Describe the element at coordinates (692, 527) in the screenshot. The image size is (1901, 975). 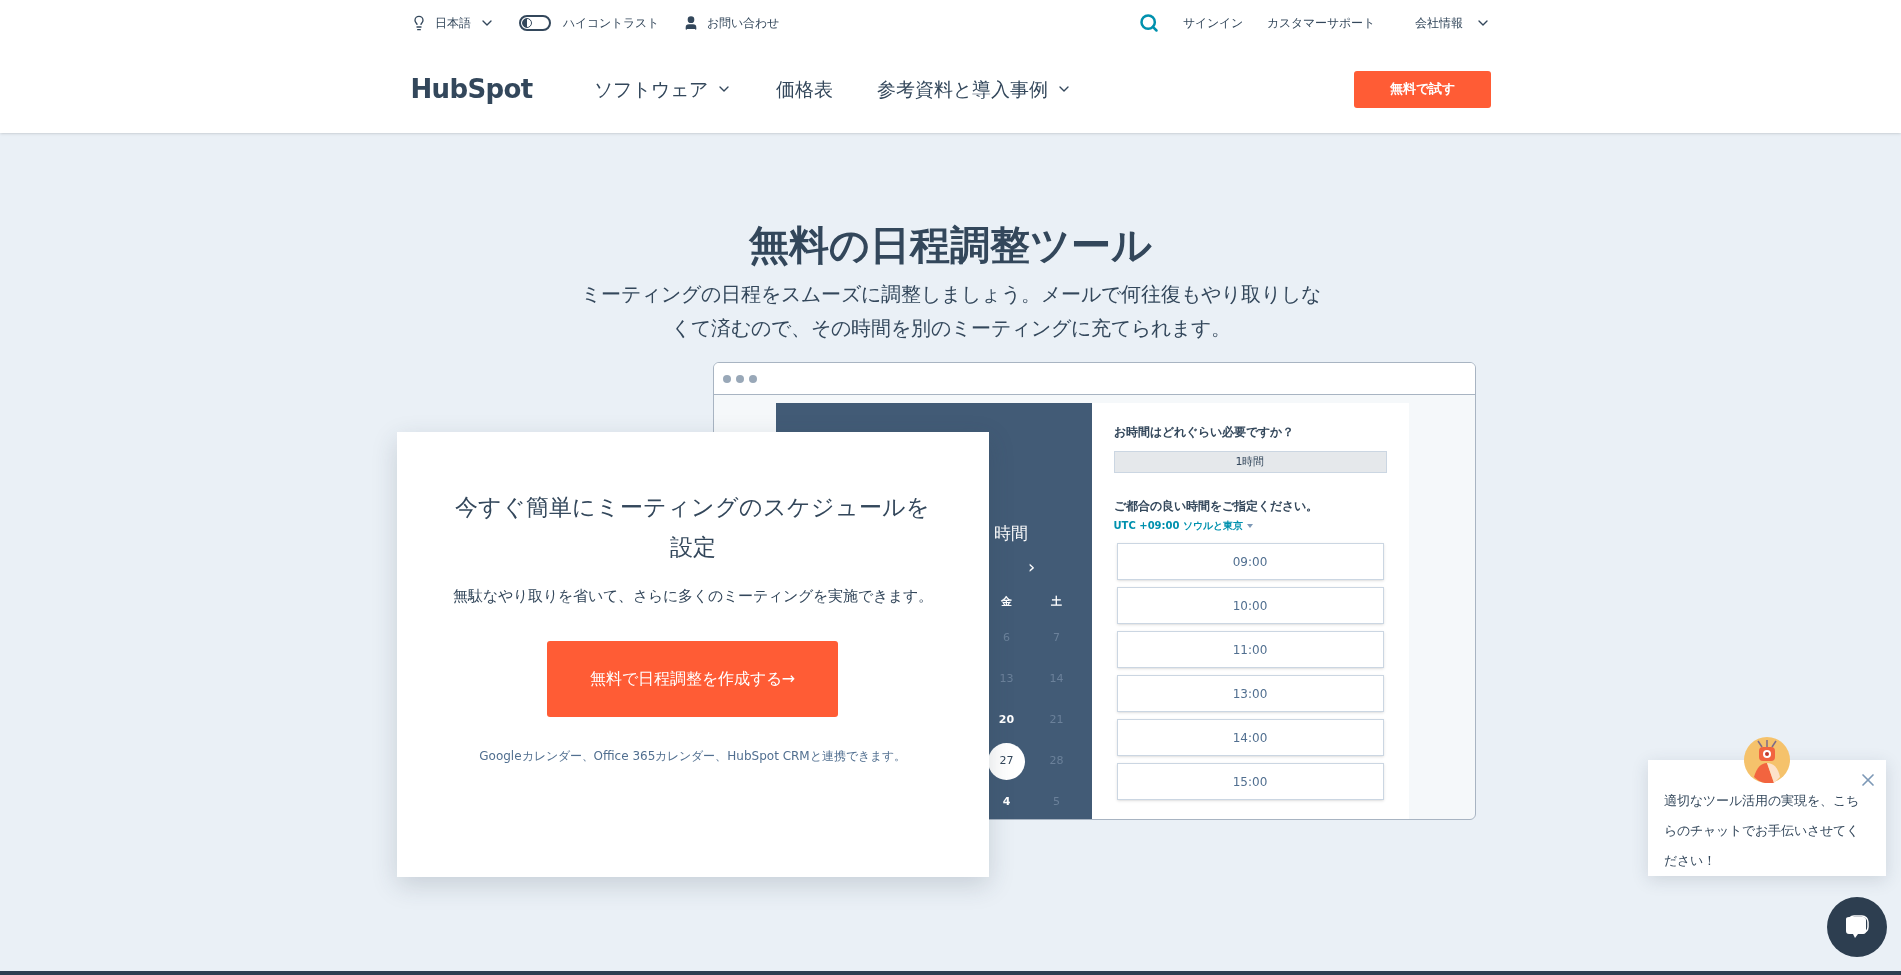
I see `card-title: 今すぐ簡単にミーティングのスケジュールを設定` at that location.